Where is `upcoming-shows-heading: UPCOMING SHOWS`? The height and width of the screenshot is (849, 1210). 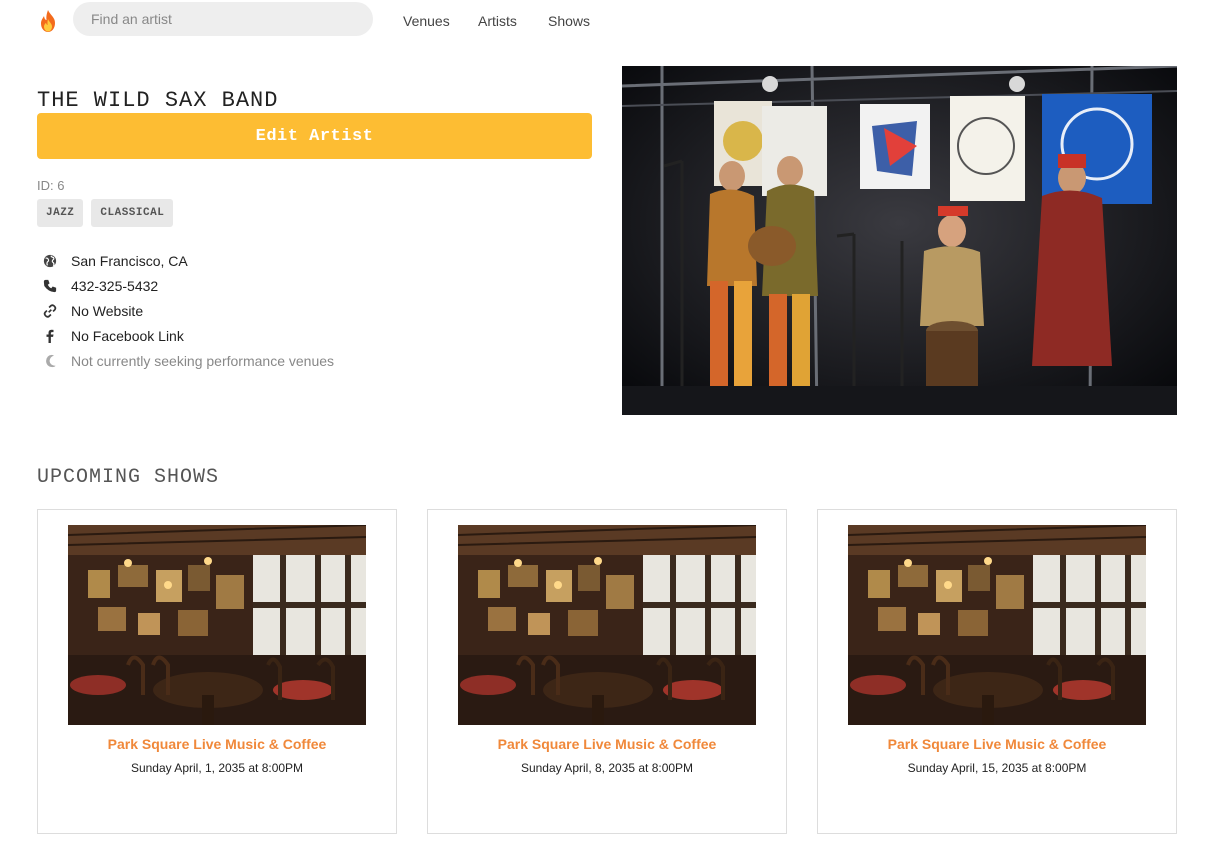 upcoming-shows-heading: UPCOMING SHOWS is located at coordinates (128, 477).